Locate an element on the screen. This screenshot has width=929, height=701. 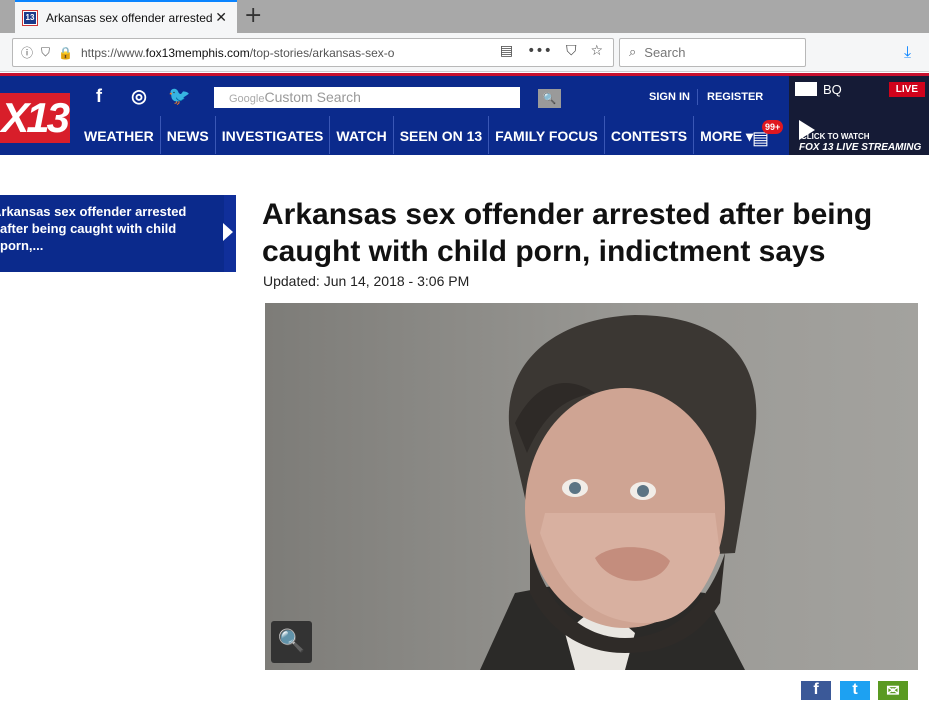
live-badge: LIVE is located at coordinates (906, 89).